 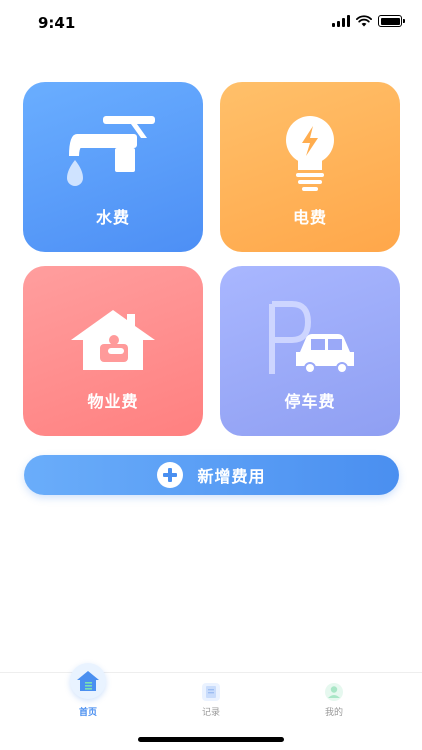 I want to click on document-icon, so click(x=211, y=692).